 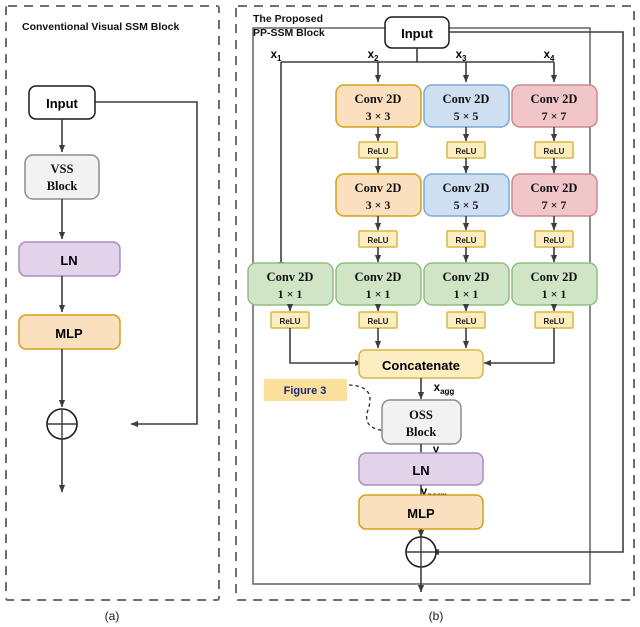 I want to click on branch-label-x4: x4, so click(x=549, y=56).